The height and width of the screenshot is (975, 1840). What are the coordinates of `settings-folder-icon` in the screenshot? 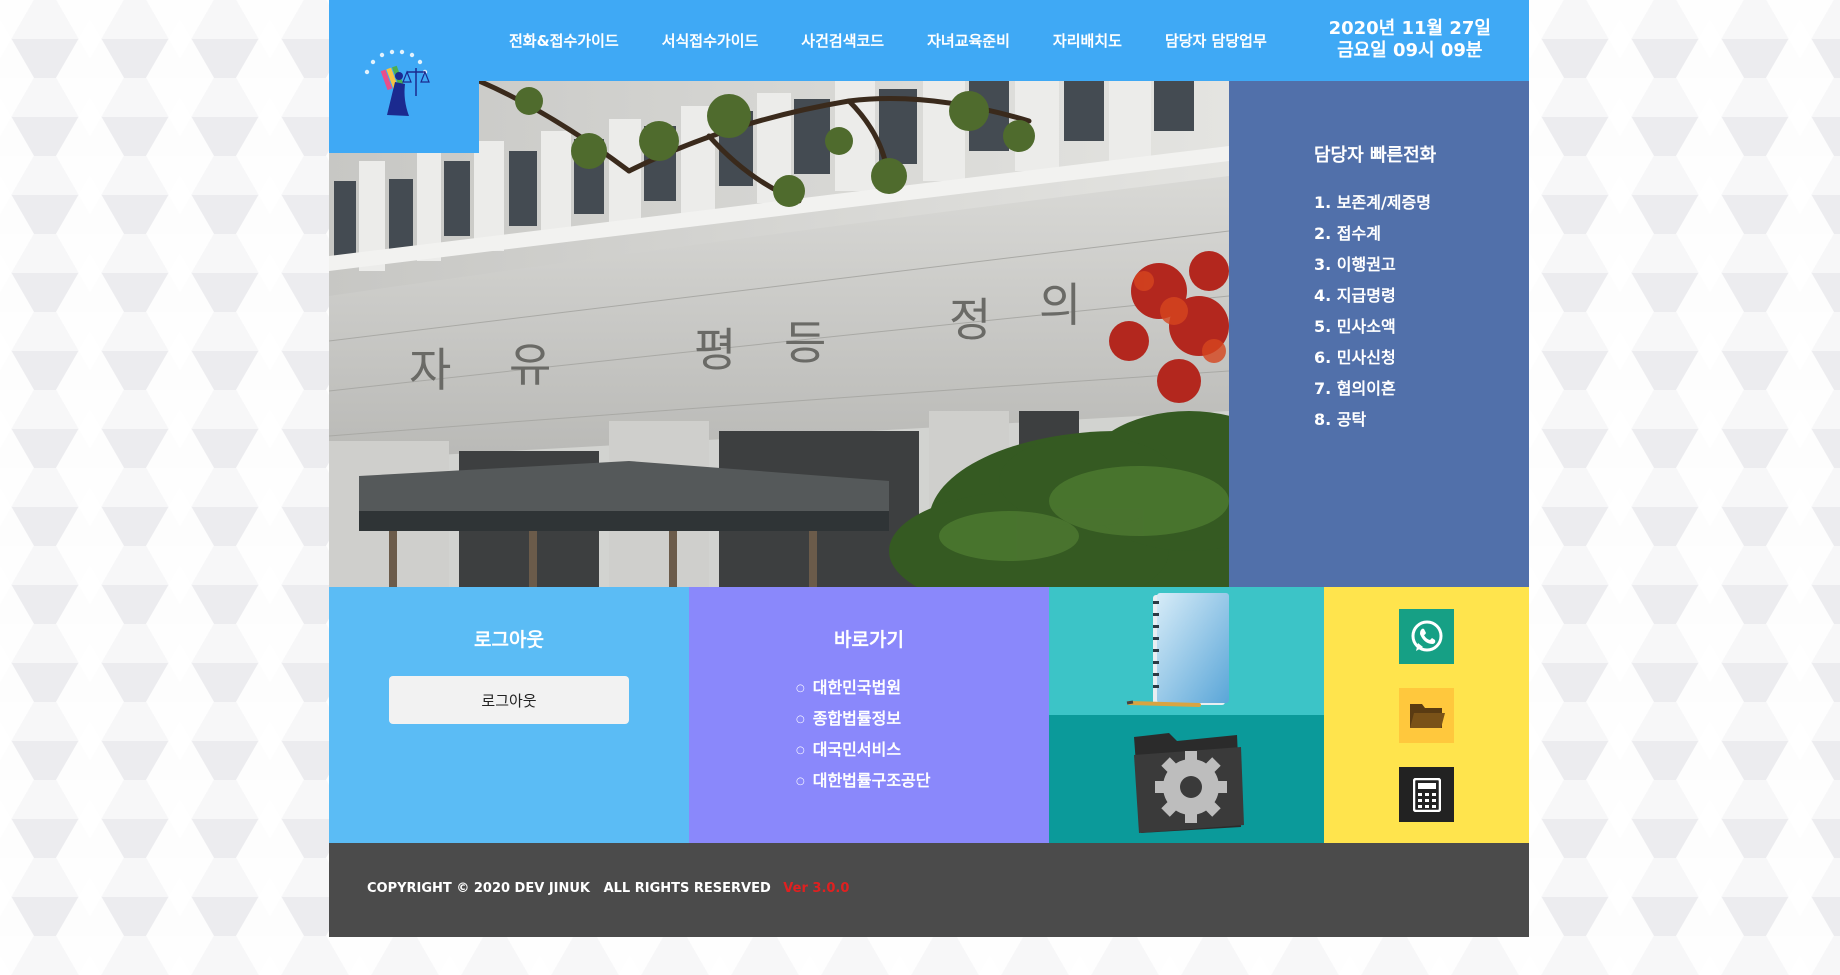 It's located at (1189, 783).